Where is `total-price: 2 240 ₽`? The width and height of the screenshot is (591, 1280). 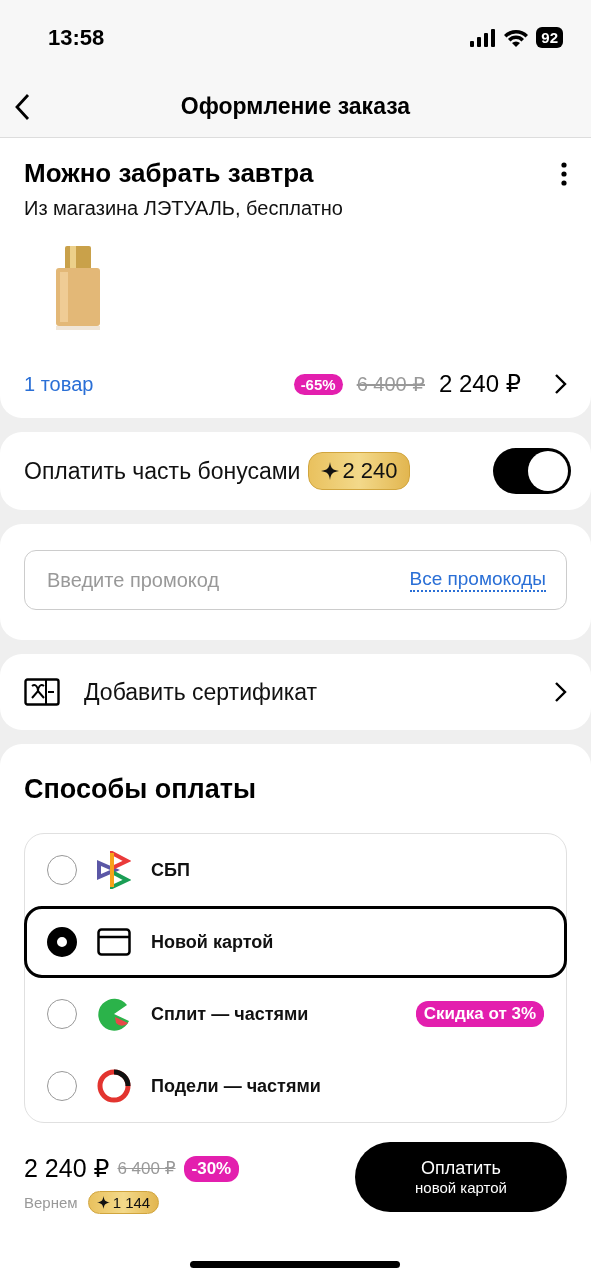 total-price: 2 240 ₽ is located at coordinates (67, 1168).